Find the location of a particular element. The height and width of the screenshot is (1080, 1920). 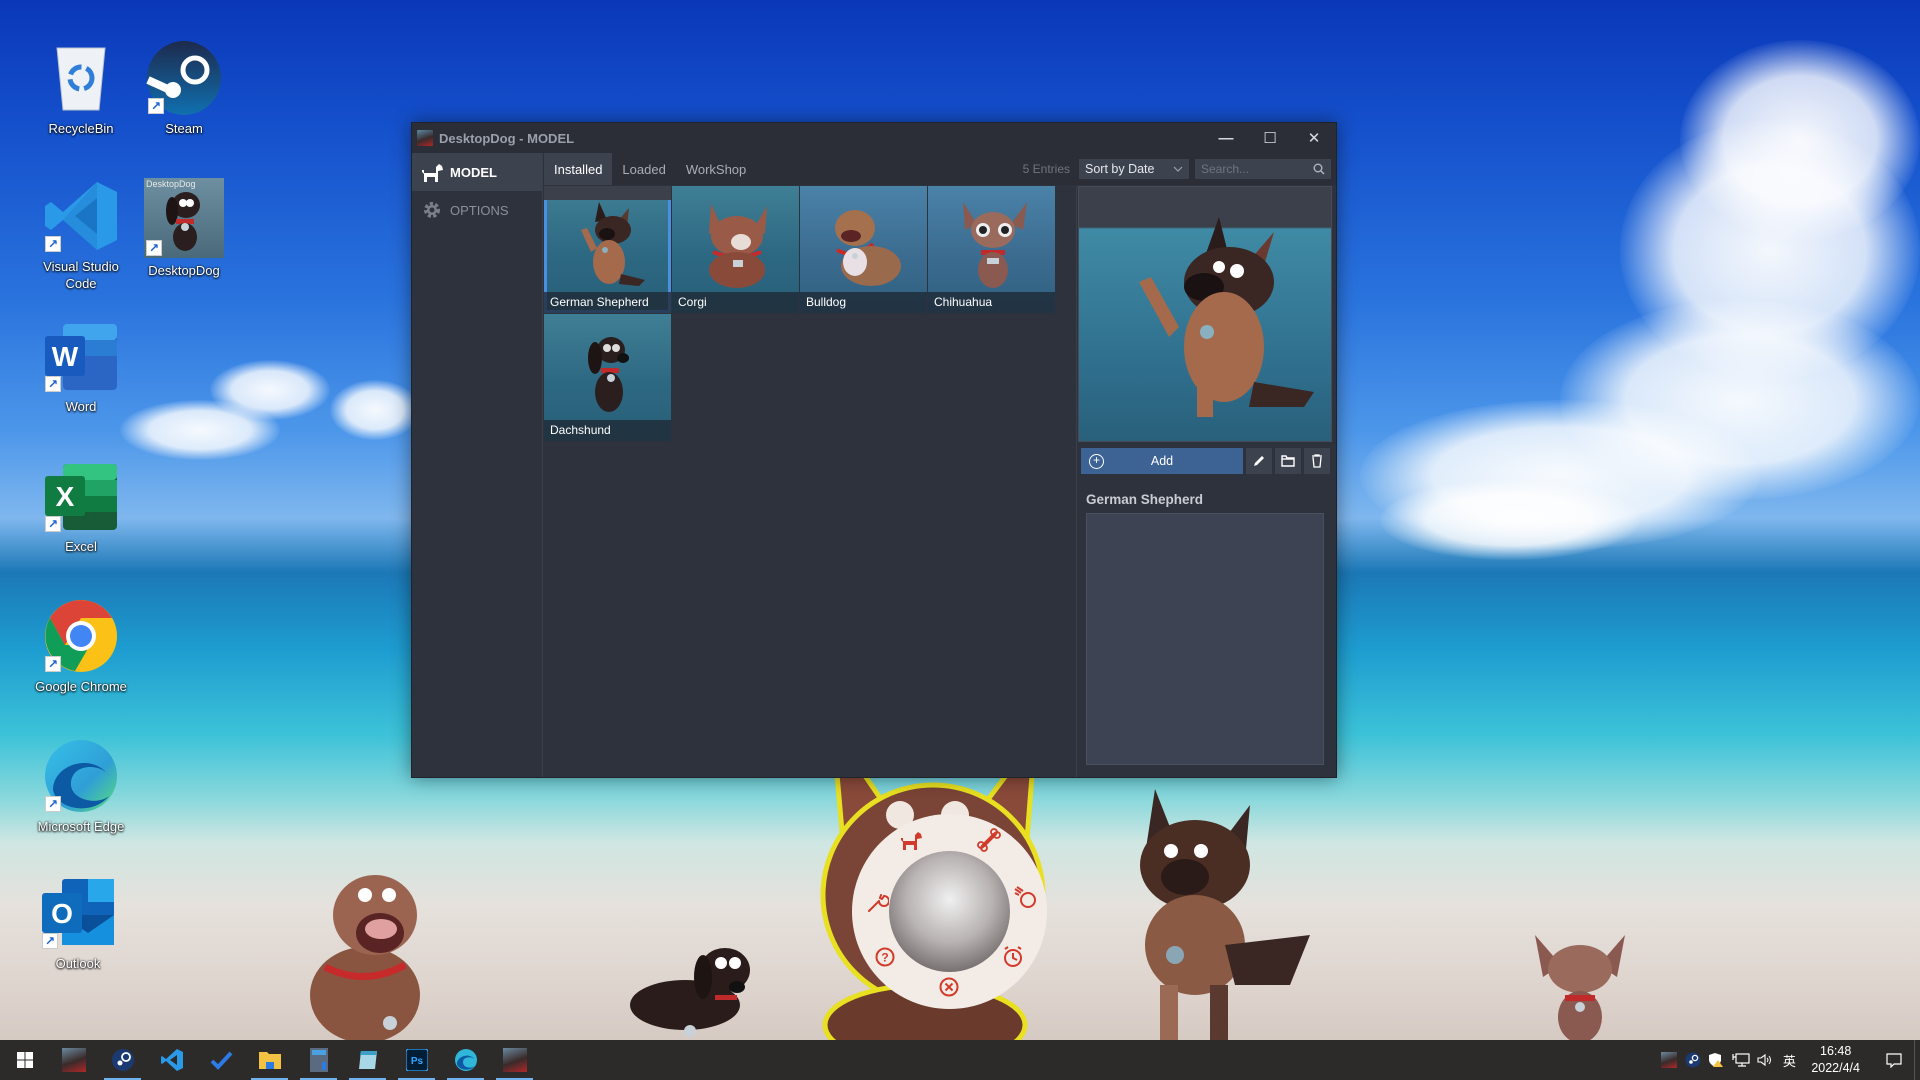

german-shepherd-thumbnail is located at coordinates (612, 244).